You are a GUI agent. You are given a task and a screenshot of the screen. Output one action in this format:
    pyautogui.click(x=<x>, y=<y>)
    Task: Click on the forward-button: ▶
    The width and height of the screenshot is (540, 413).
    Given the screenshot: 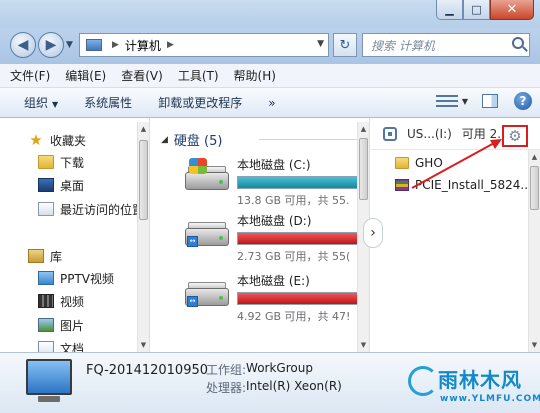 What is the action you would take?
    pyautogui.click(x=51, y=45)
    